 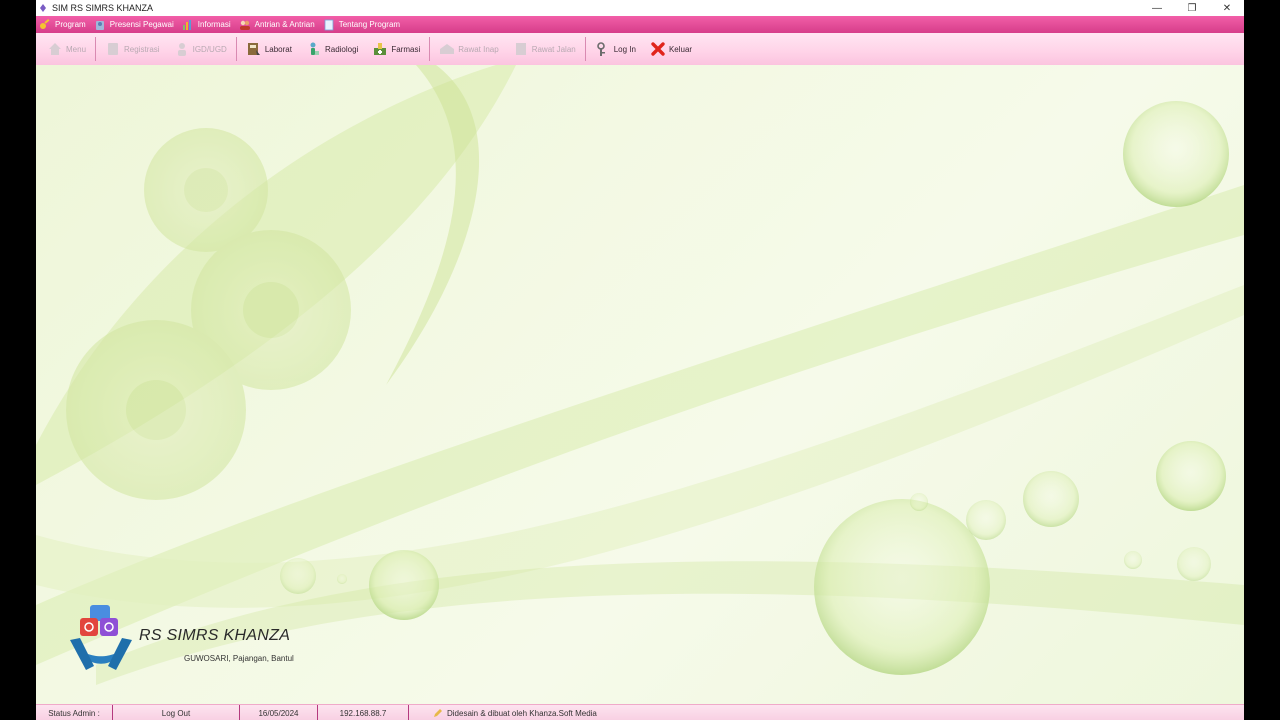 I want to click on menu-antrian: Antrian & Antrian, so click(x=278, y=24).